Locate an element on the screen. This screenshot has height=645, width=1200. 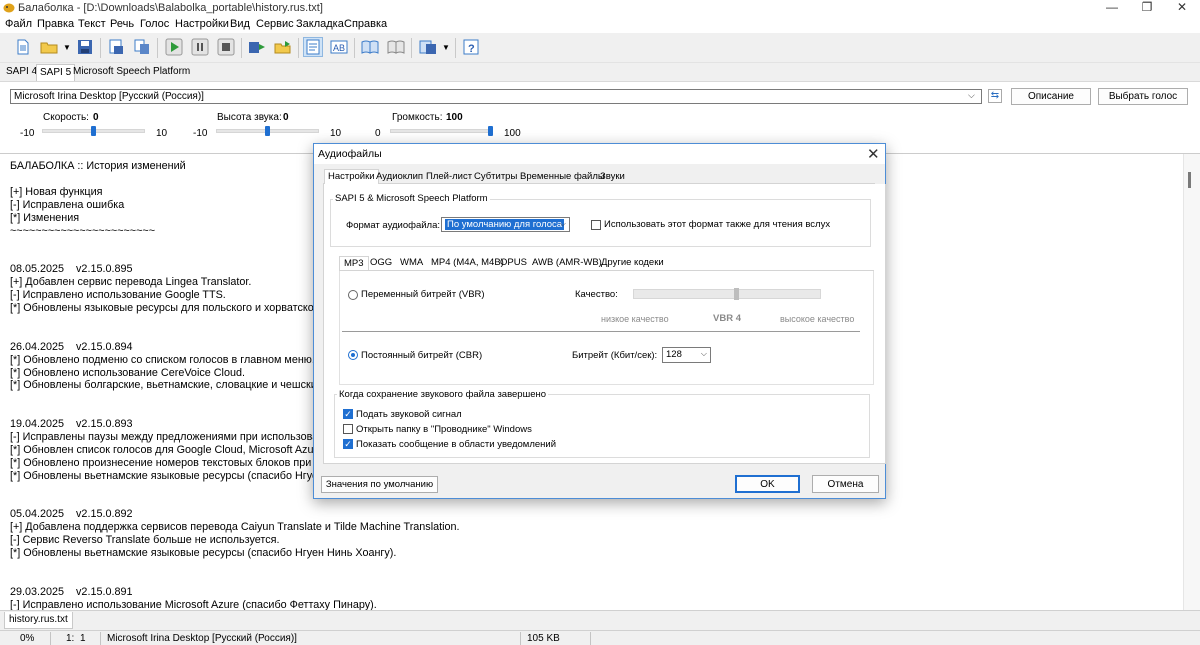
minimize-button: — is located at coordinates (1112, 8).